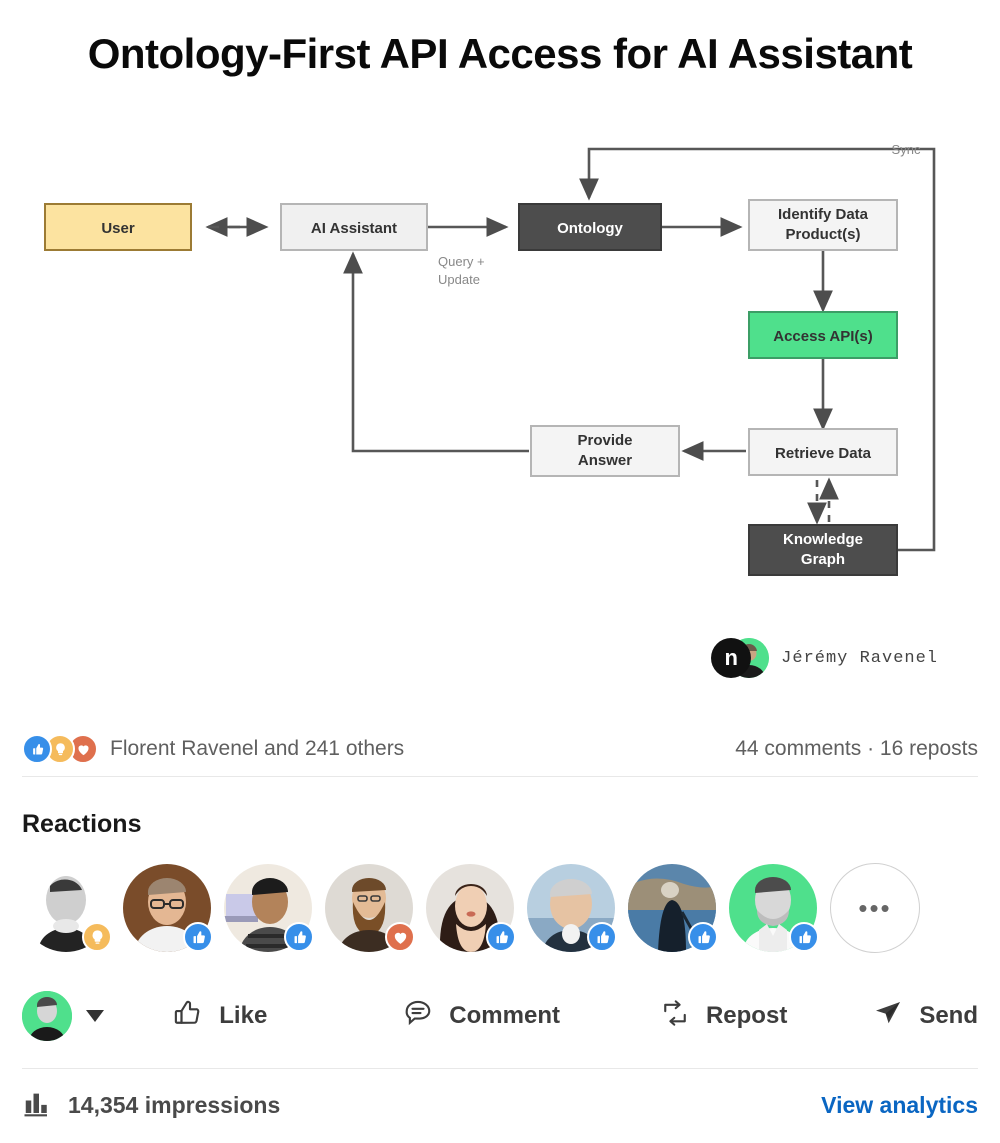 The width and height of the screenshot is (1000, 1143). I want to click on avatar, so click(47, 1016).